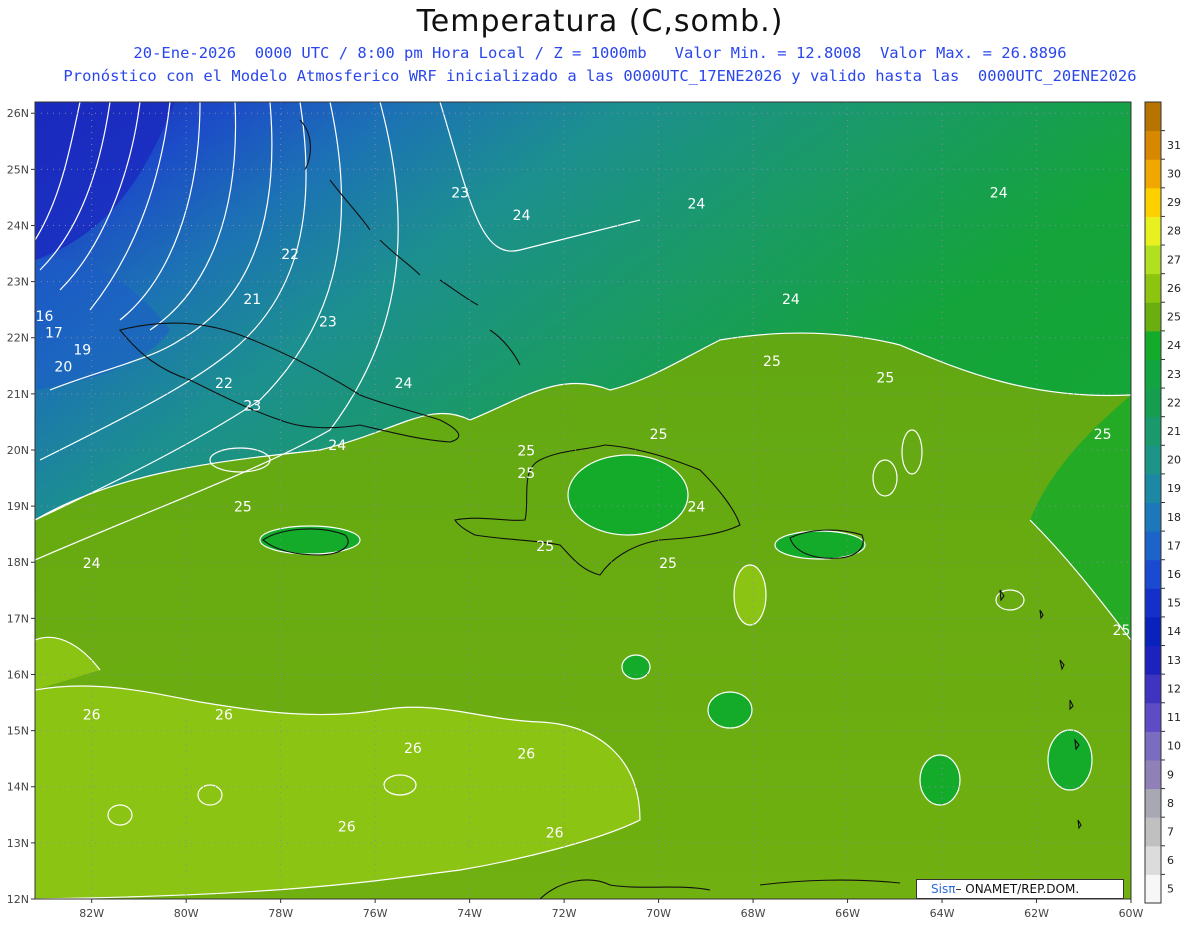  What do you see at coordinates (469, 913) in the screenshot?
I see `lon-tick-label: 74W` at bounding box center [469, 913].